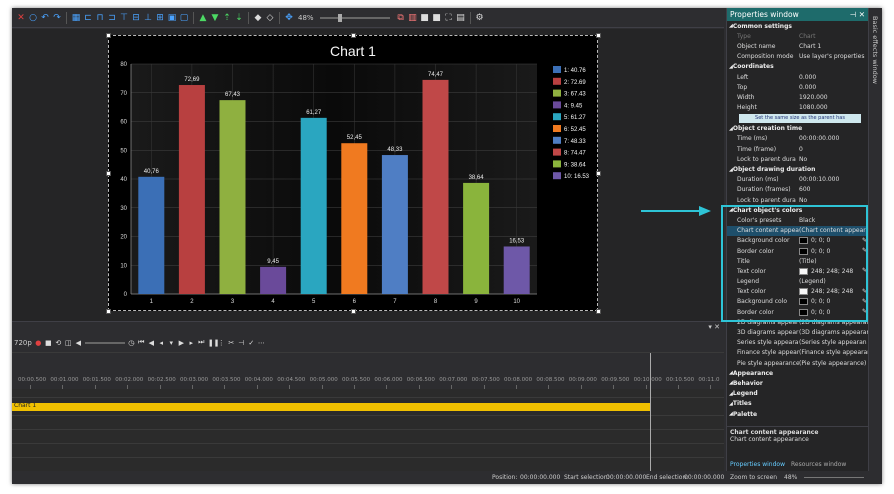 The height and width of the screenshot is (494, 894). I want to click on grid-icon: ▦, so click(76, 18).